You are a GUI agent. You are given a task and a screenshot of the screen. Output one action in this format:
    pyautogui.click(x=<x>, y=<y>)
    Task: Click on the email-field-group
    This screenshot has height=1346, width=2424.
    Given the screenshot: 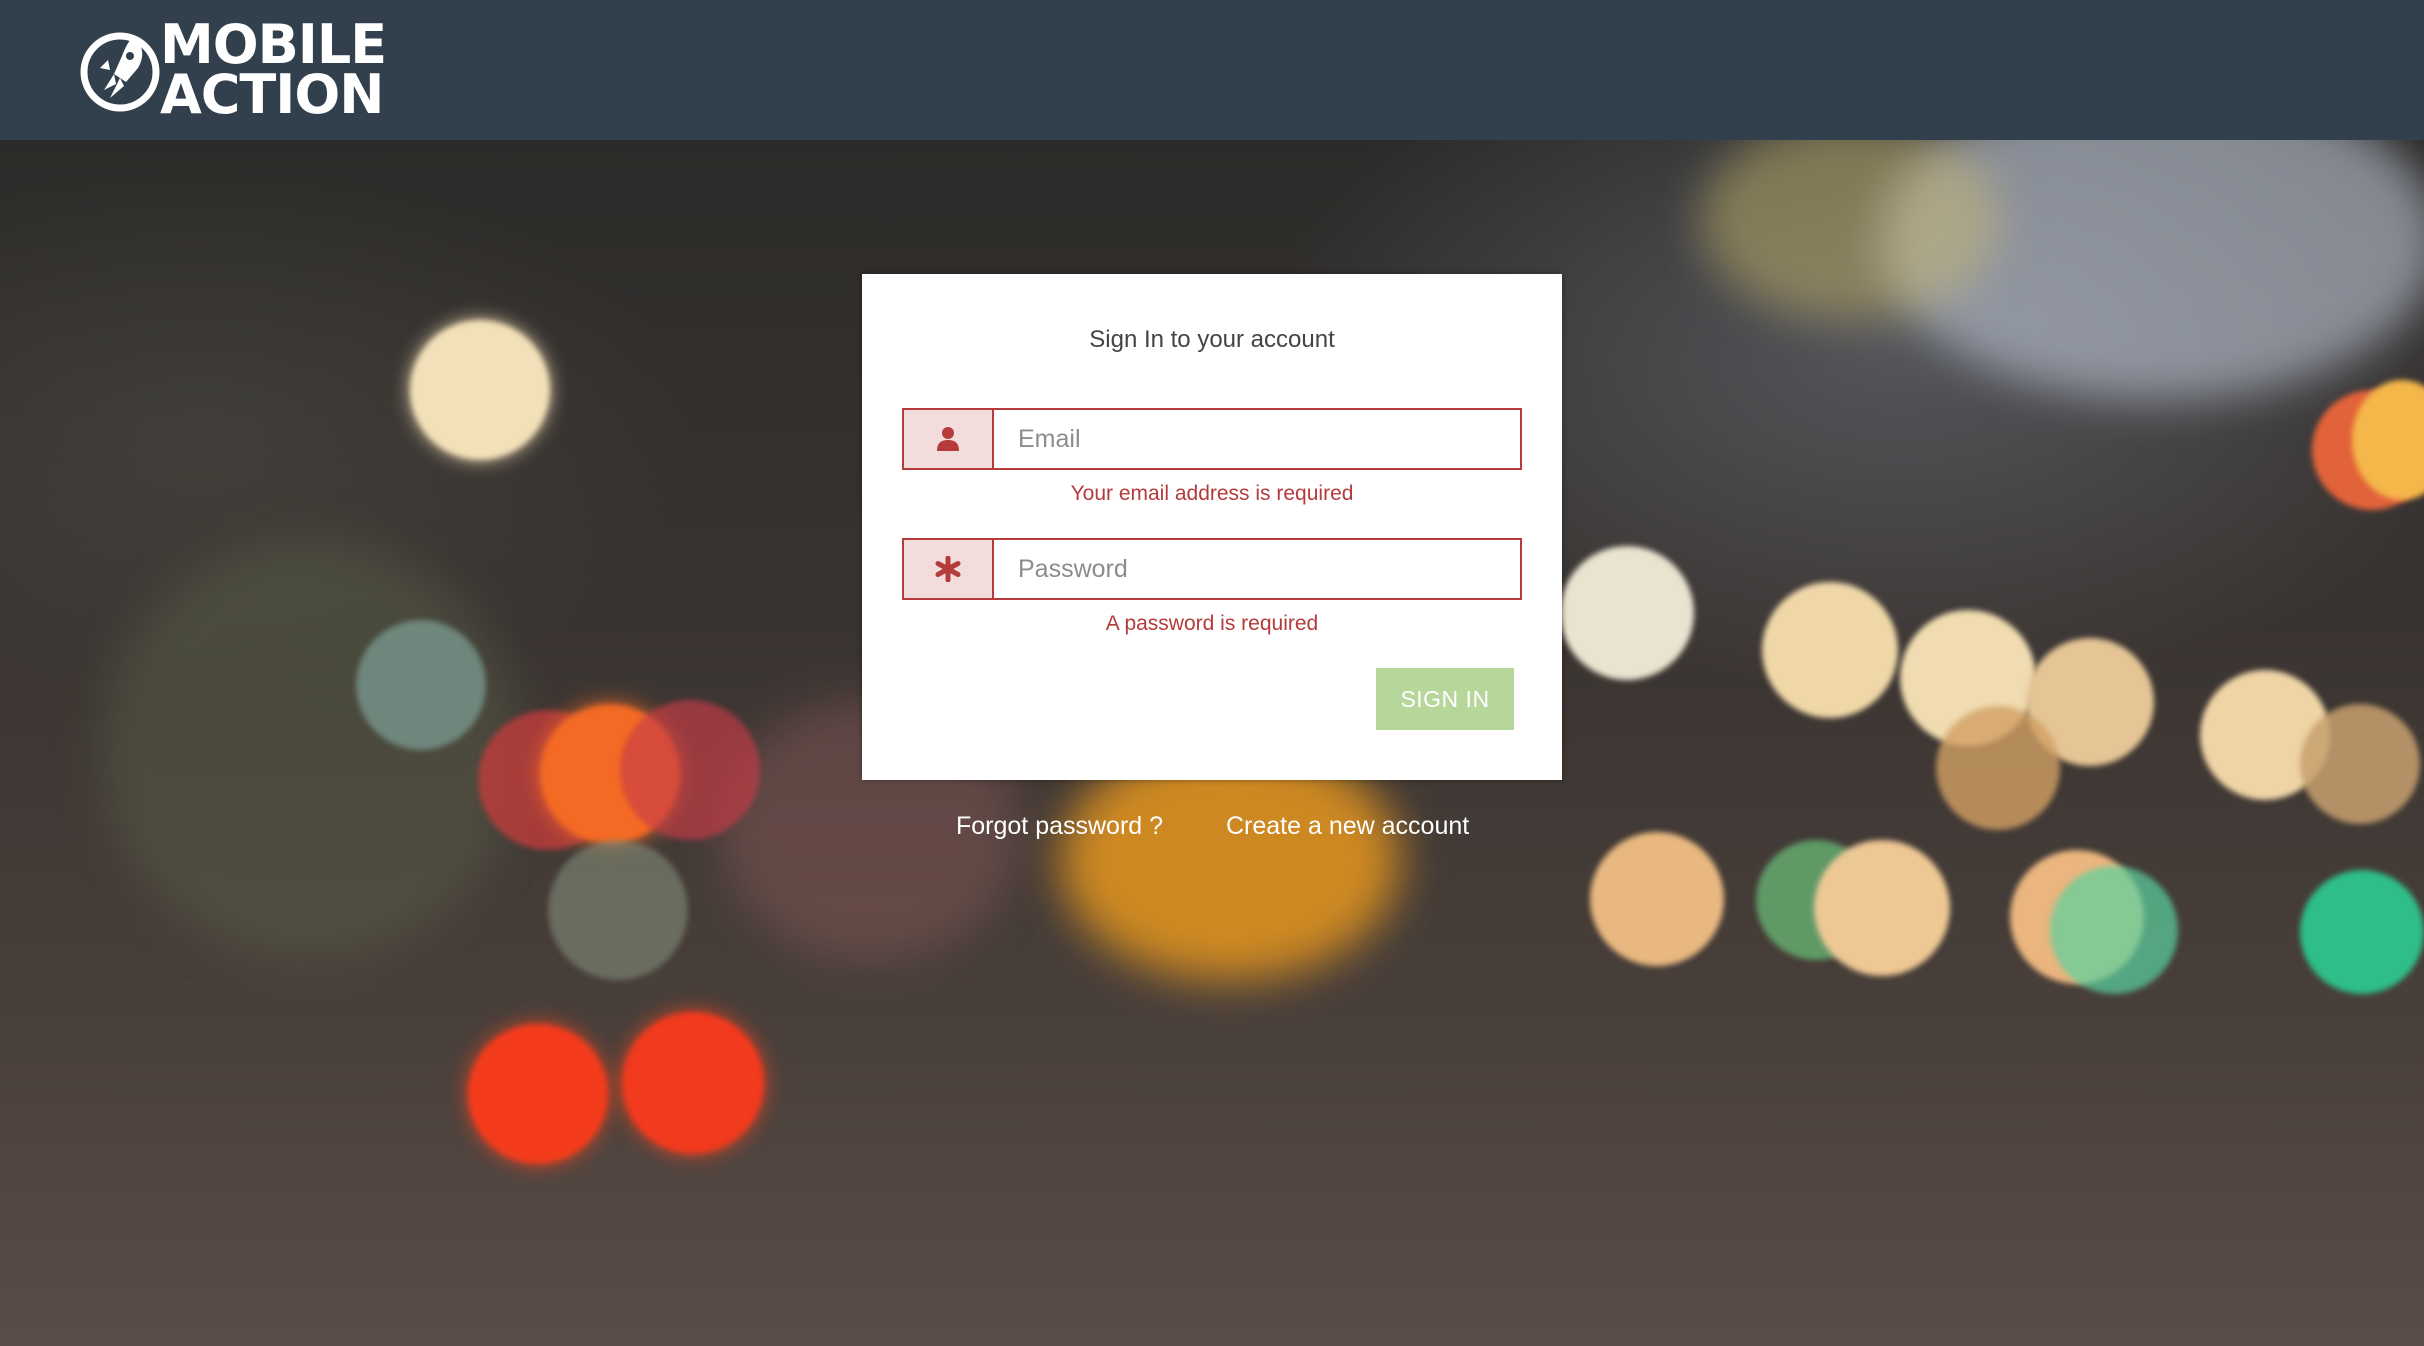 What is the action you would take?
    pyautogui.click(x=1212, y=439)
    